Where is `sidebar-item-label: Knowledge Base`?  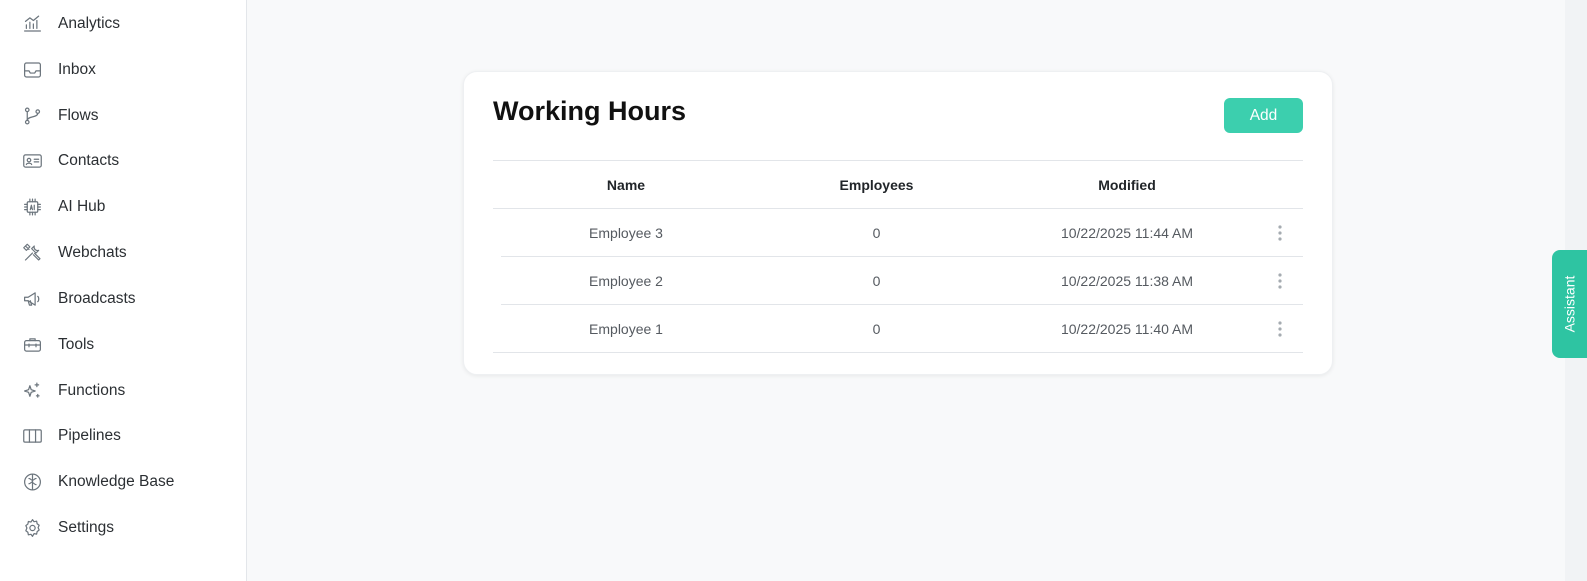
sidebar-item-label: Knowledge Base is located at coordinates (116, 481).